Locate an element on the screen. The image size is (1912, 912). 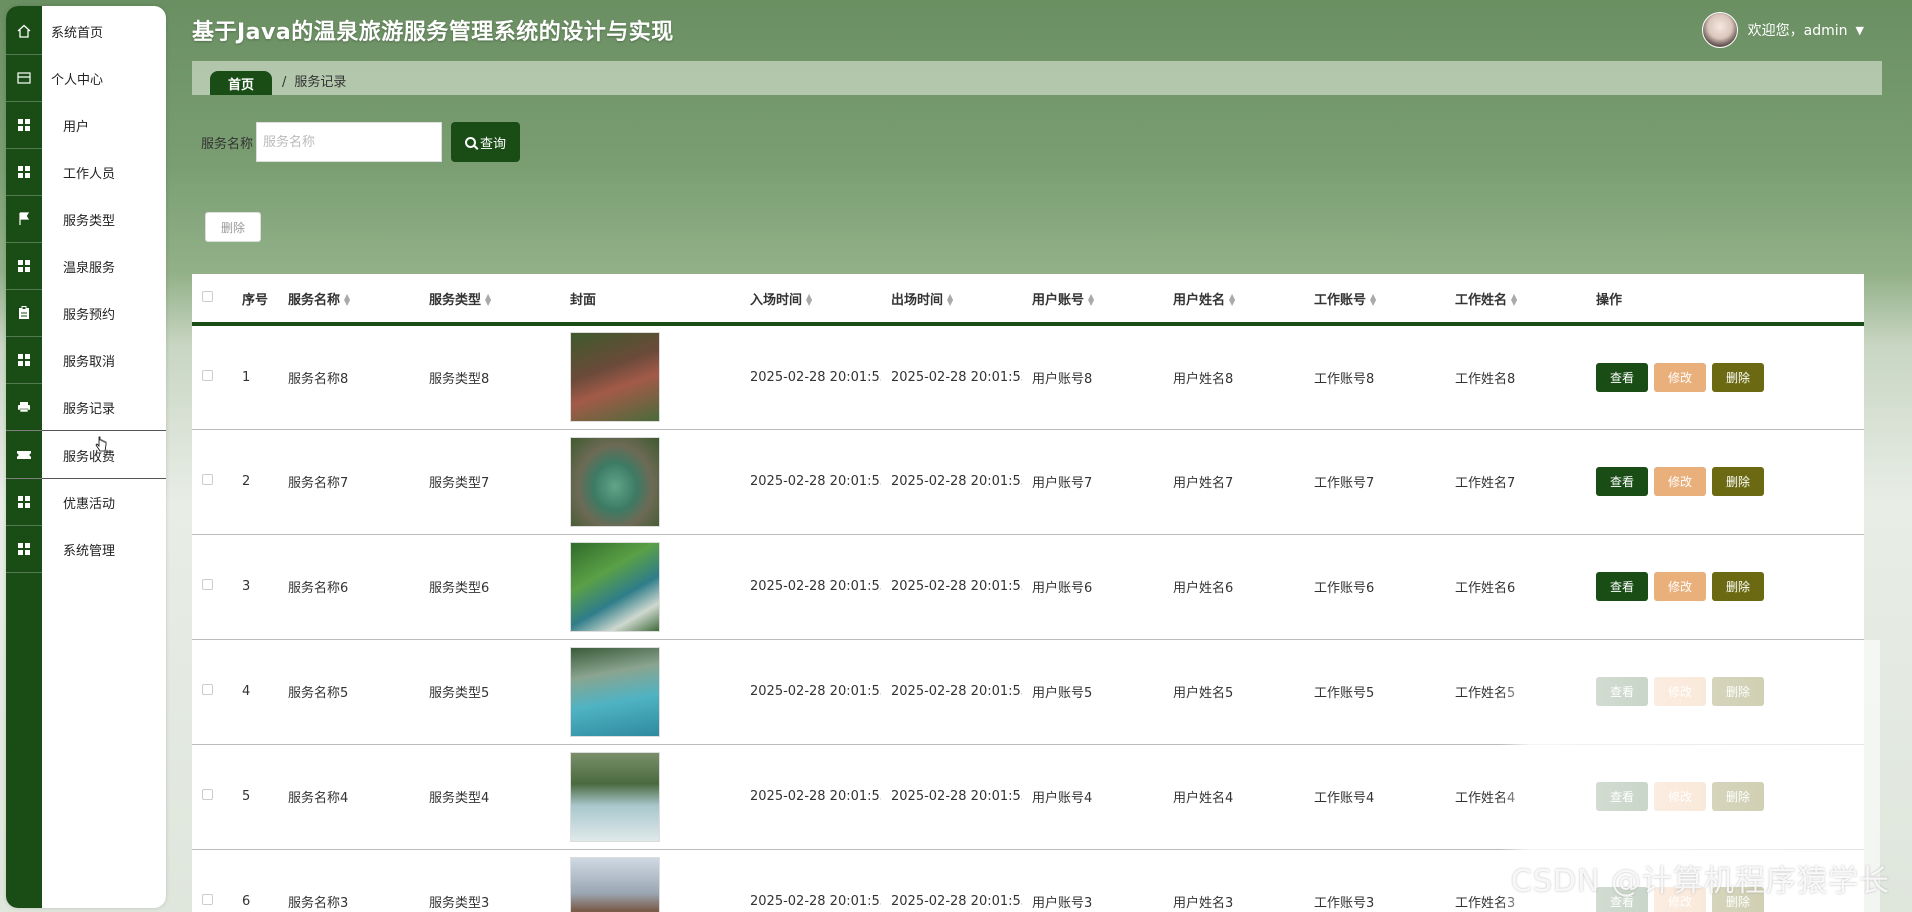
column-header: 用户账号 ▲ ▼ is located at coordinates (1092, 299).